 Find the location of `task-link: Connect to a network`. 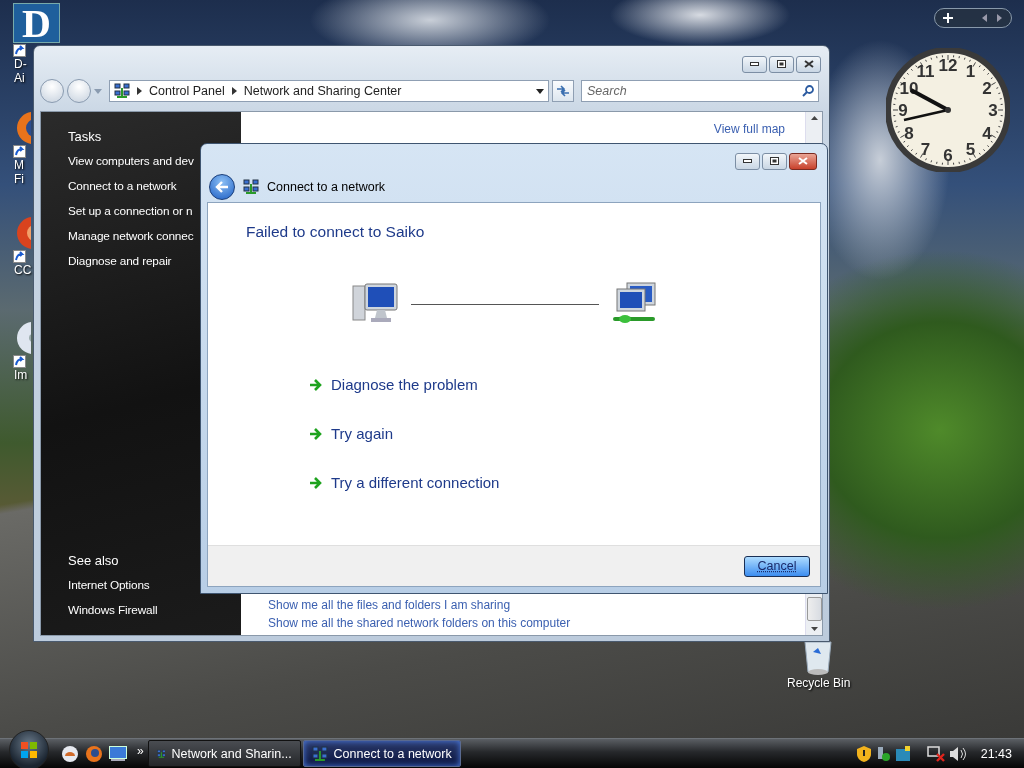

task-link: Connect to a network is located at coordinates (122, 186).